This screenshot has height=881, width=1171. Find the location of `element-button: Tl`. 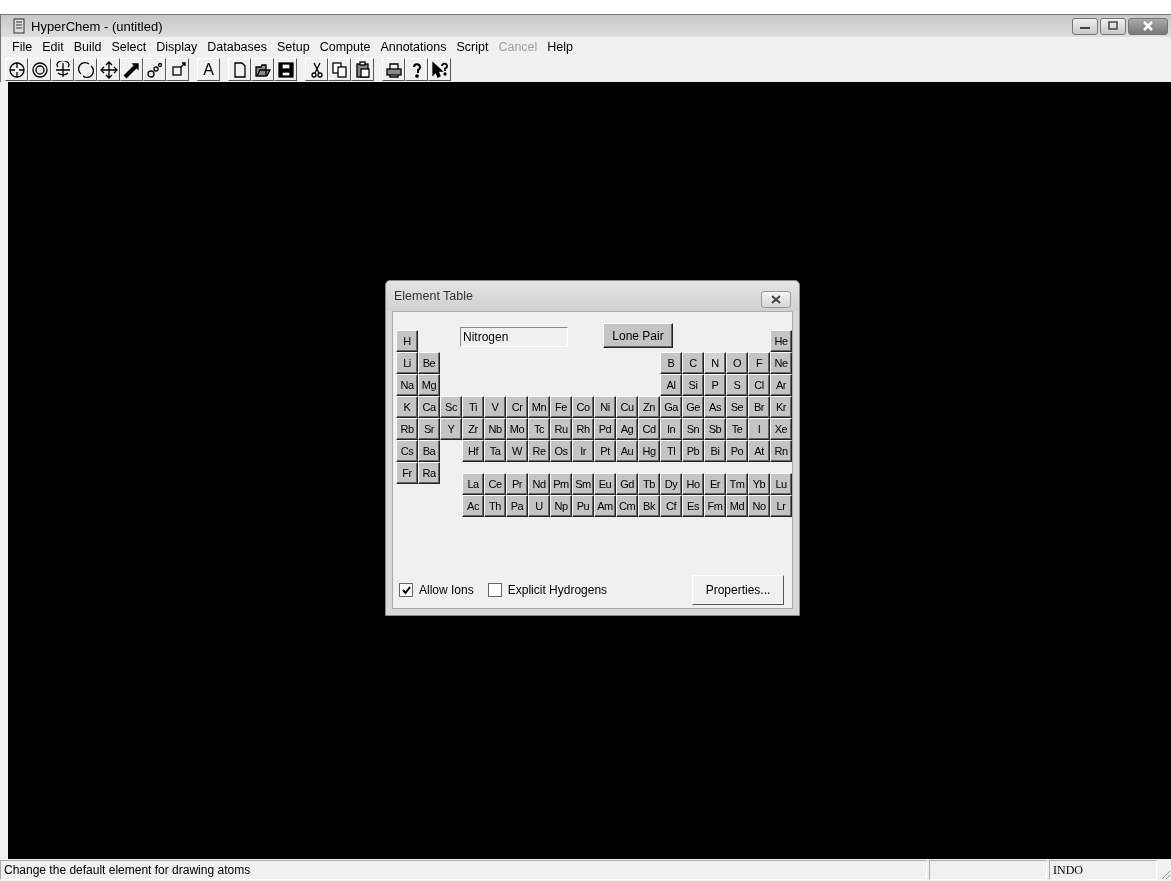

element-button: Tl is located at coordinates (671, 451).